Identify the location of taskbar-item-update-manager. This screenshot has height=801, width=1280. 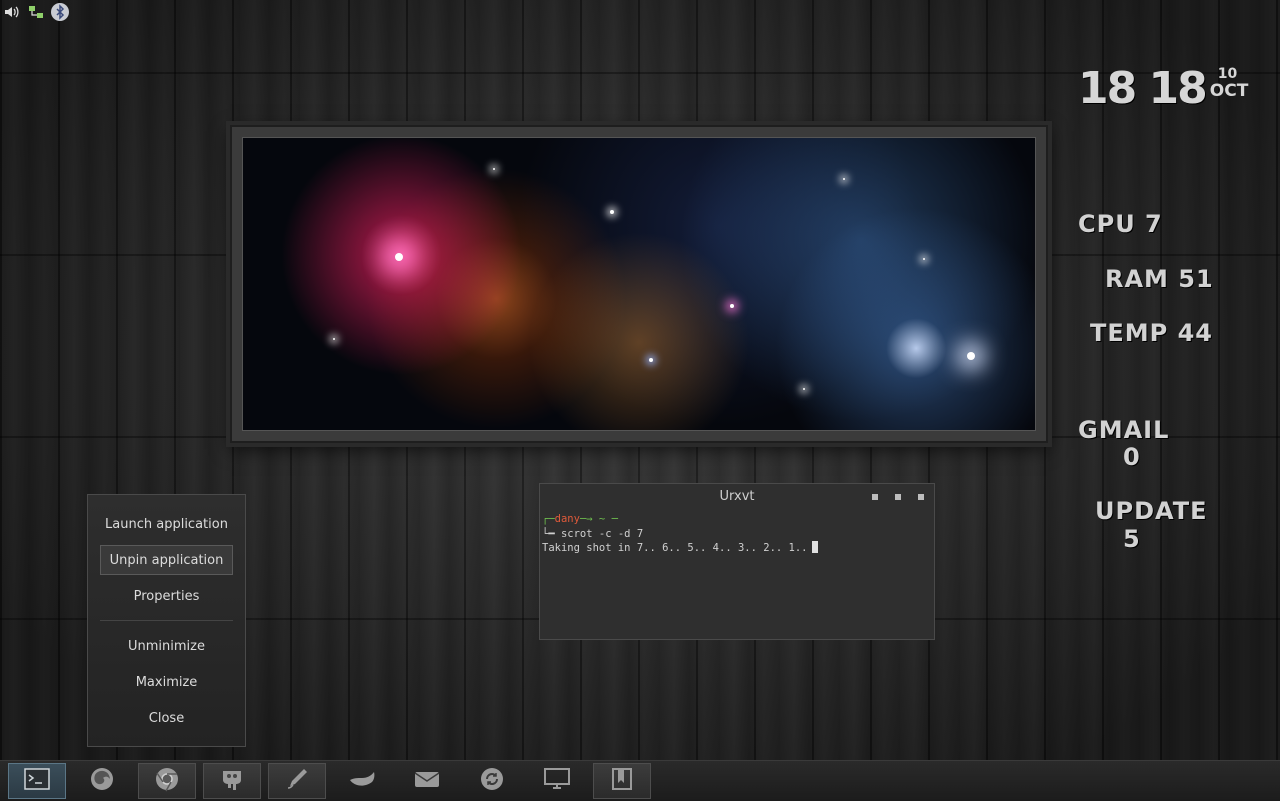
(492, 781).